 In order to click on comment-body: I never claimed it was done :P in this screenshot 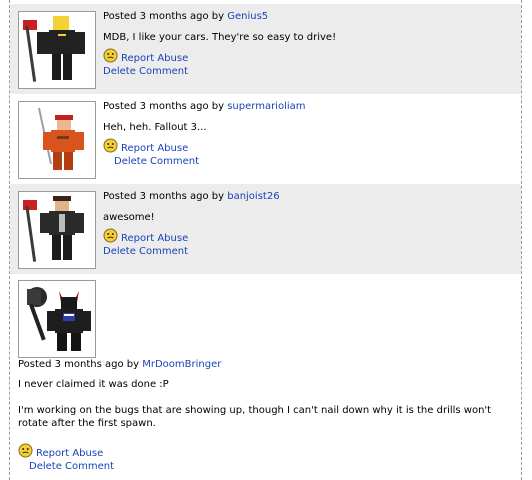, I will do `click(93, 384)`.